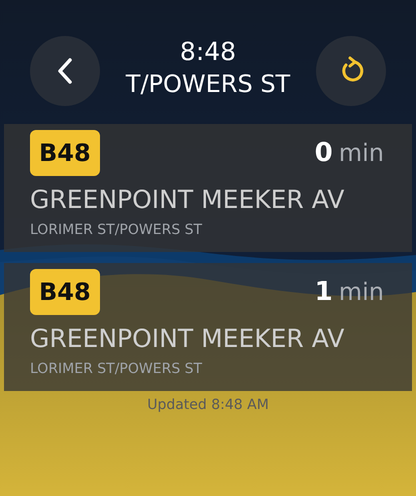 Image resolution: width=416 pixels, height=496 pixels. What do you see at coordinates (208, 52) in the screenshot?
I see `clock-time: 8:48` at bounding box center [208, 52].